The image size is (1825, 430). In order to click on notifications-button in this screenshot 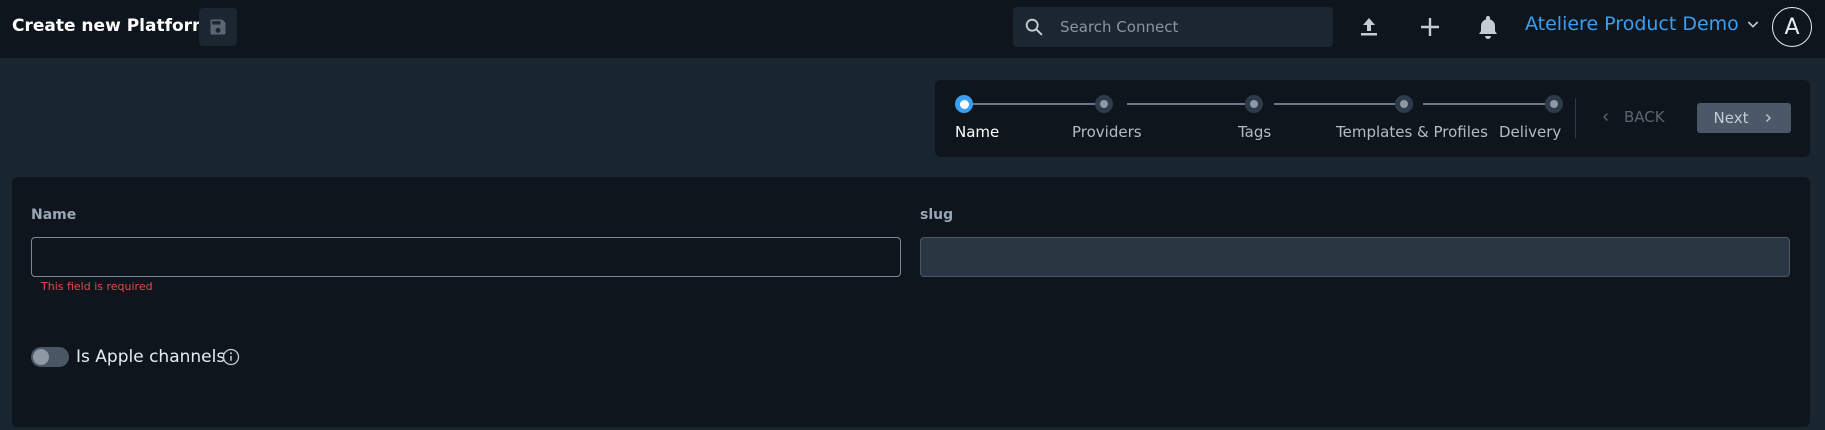, I will do `click(1488, 27)`.